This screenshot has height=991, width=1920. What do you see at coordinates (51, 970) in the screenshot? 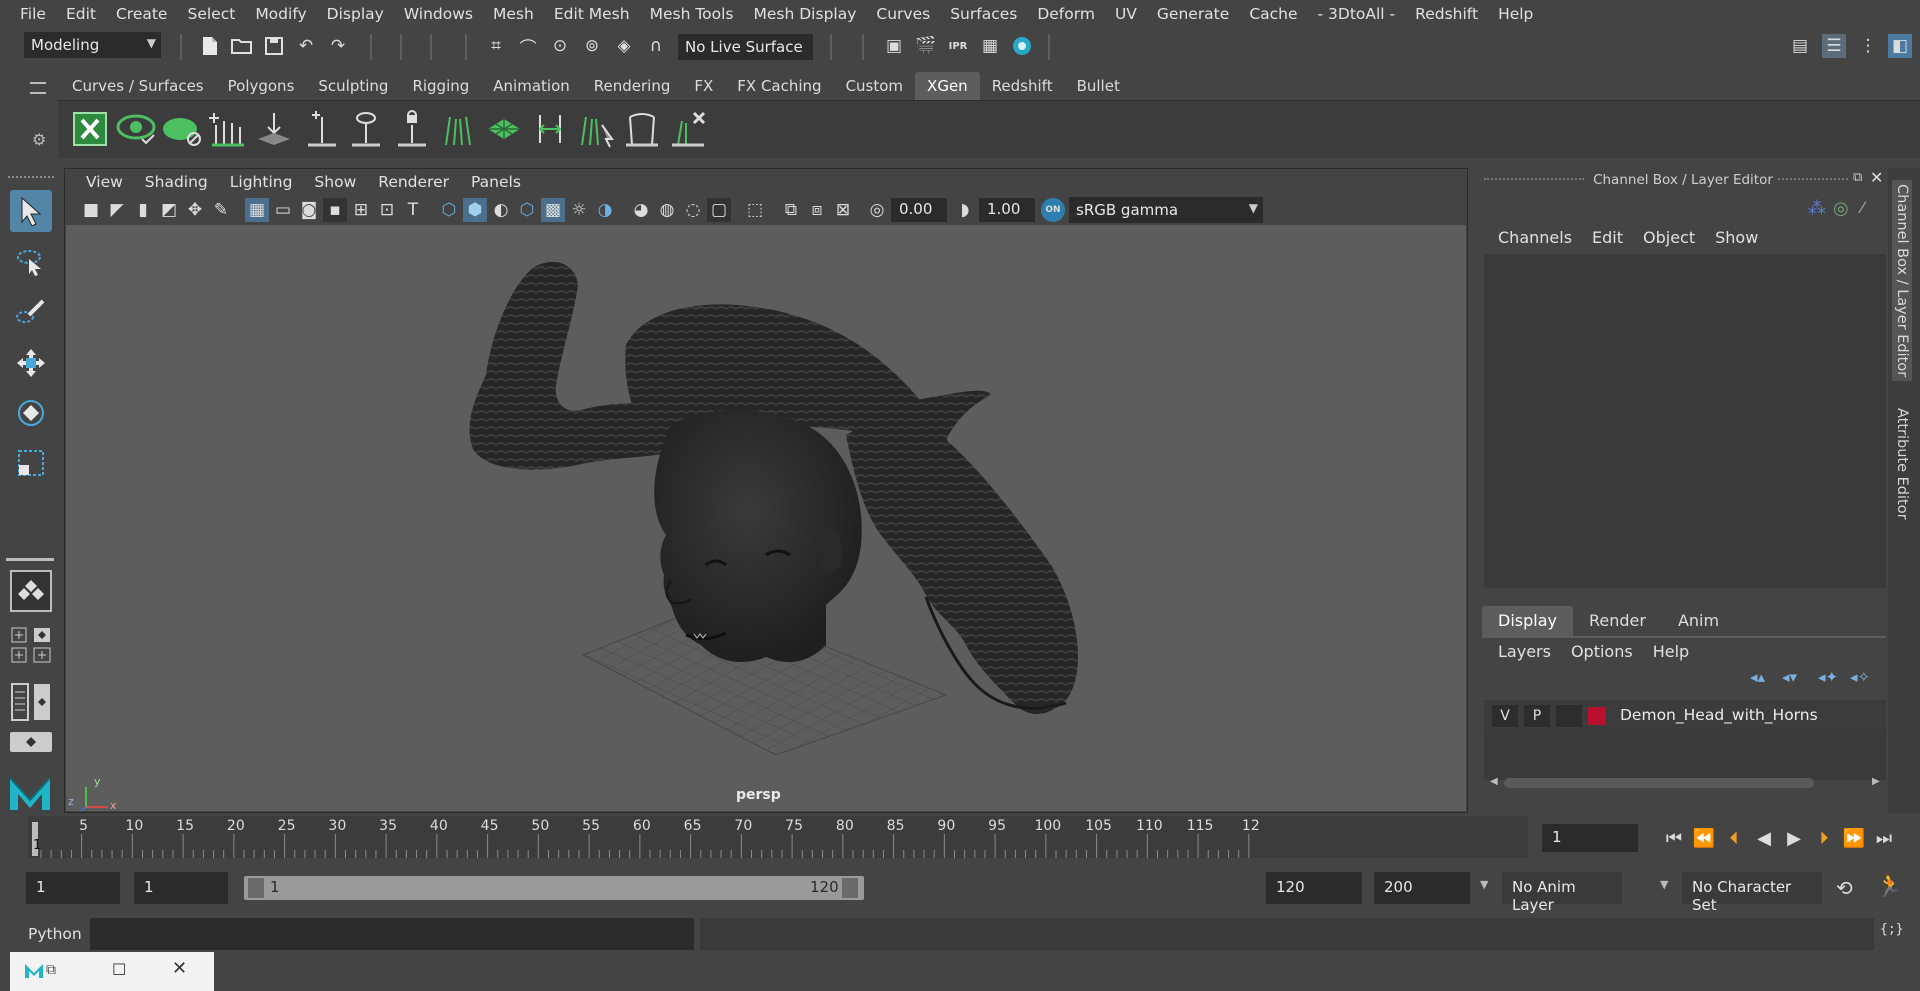
I see `restore-icon: ⧉` at bounding box center [51, 970].